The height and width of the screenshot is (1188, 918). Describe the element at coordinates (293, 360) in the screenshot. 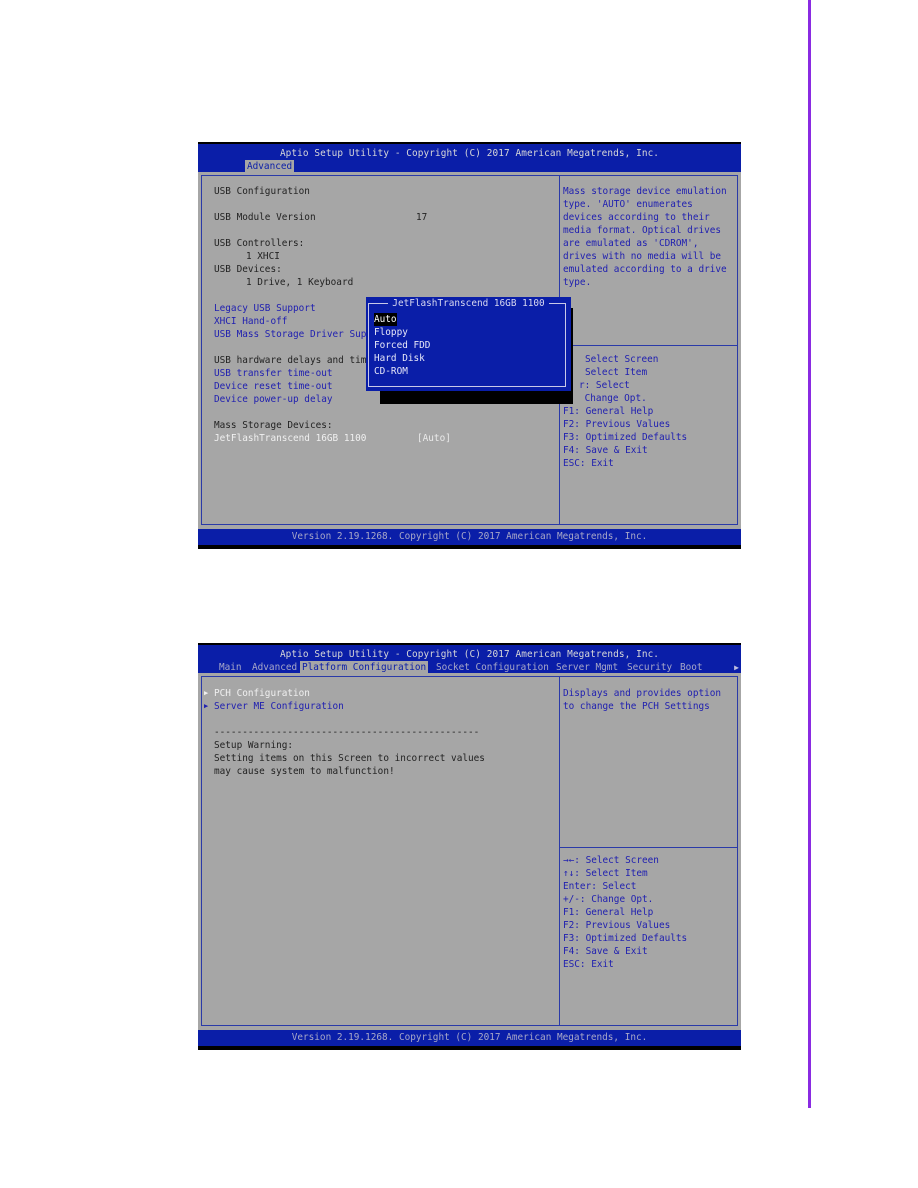

I see `usb-hardware-delays-label: USB hardware delays and time` at that location.